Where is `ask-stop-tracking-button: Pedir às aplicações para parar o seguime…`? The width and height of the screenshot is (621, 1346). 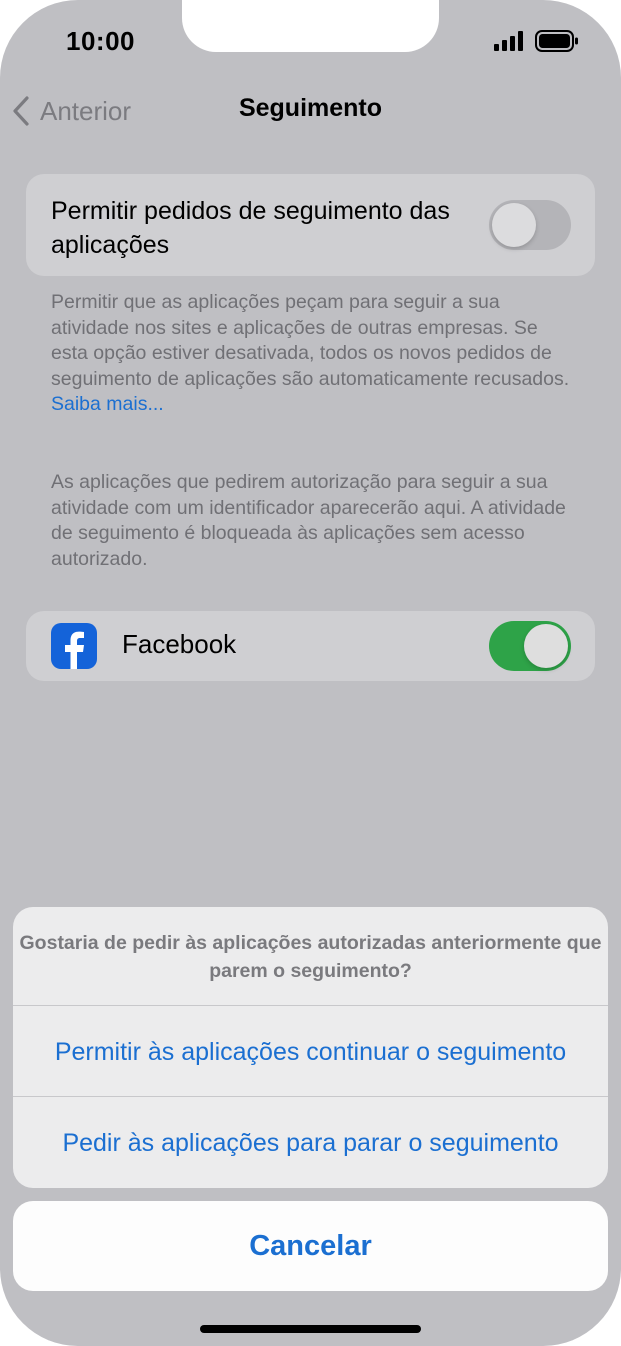 ask-stop-tracking-button: Pedir às aplicações para parar o seguime… is located at coordinates (310, 1143).